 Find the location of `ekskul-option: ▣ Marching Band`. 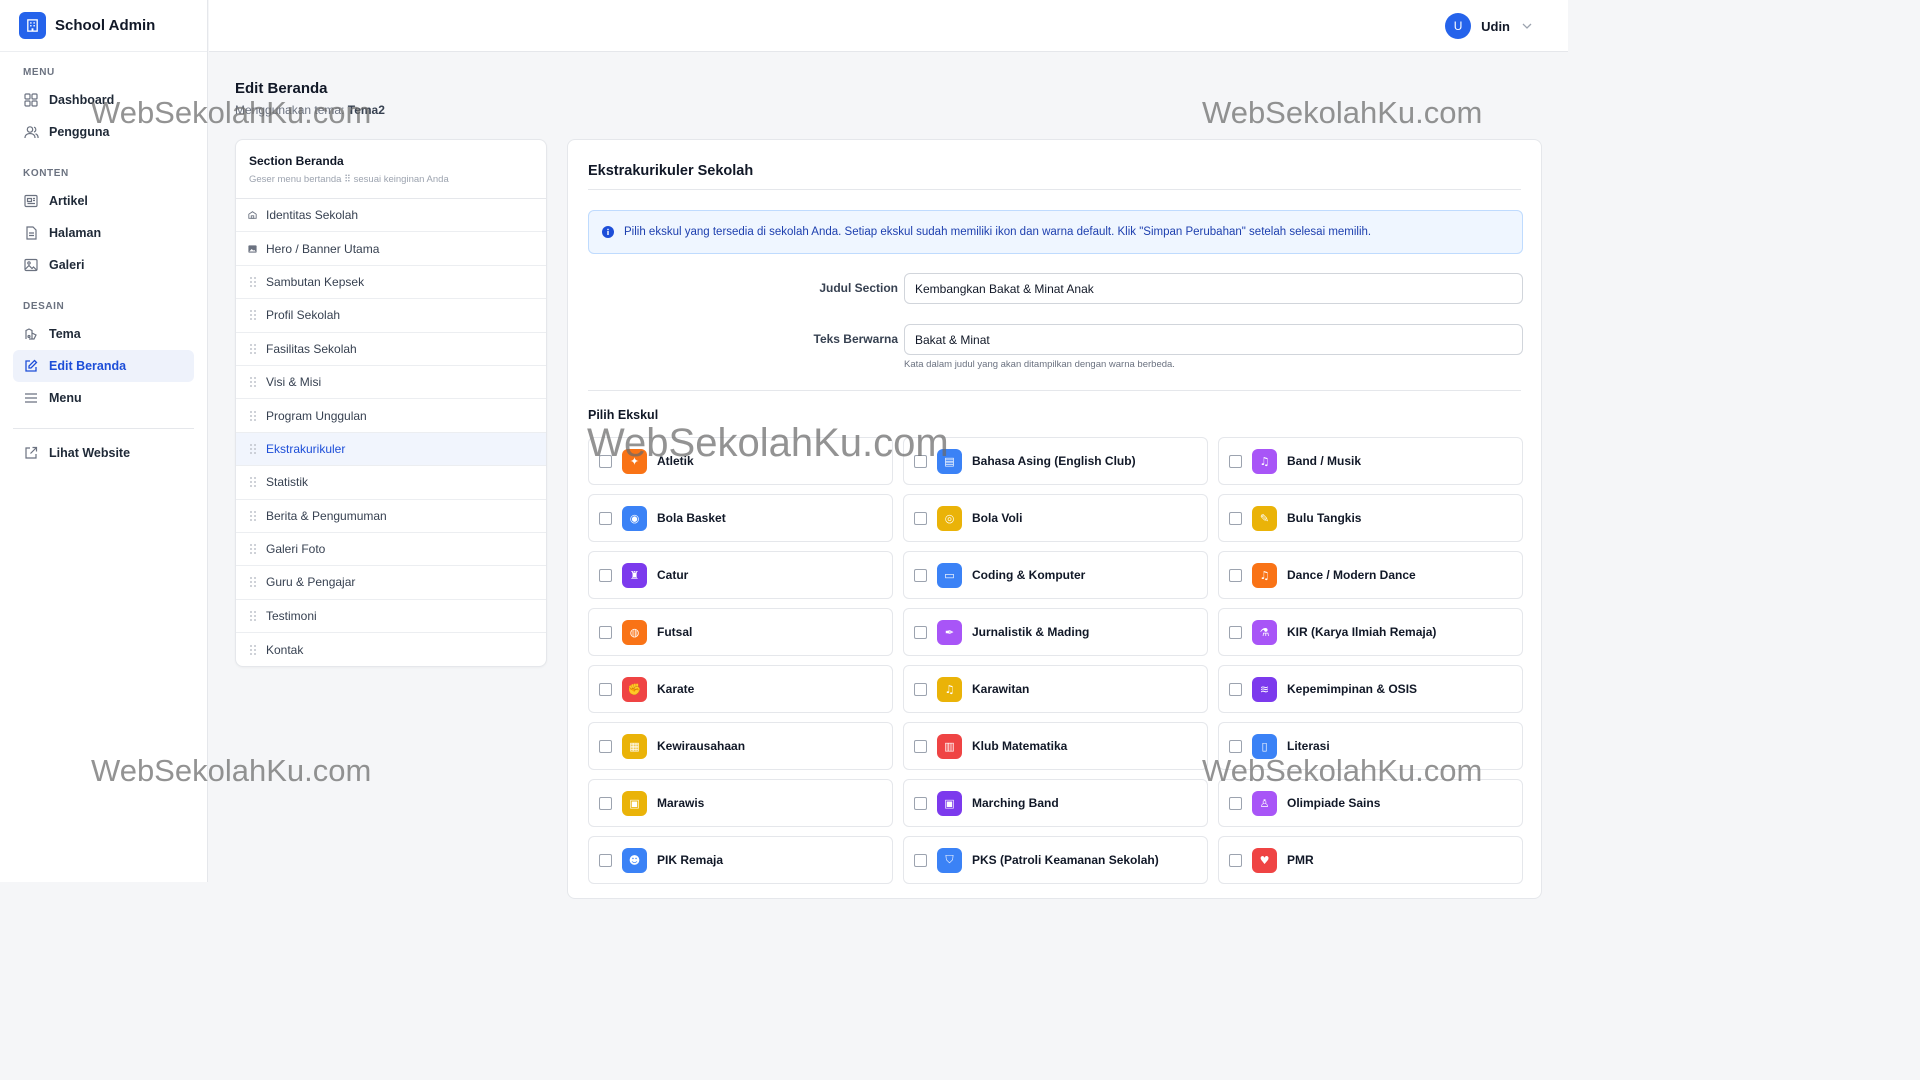

ekskul-option: ▣ Marching Band is located at coordinates (1055, 803).